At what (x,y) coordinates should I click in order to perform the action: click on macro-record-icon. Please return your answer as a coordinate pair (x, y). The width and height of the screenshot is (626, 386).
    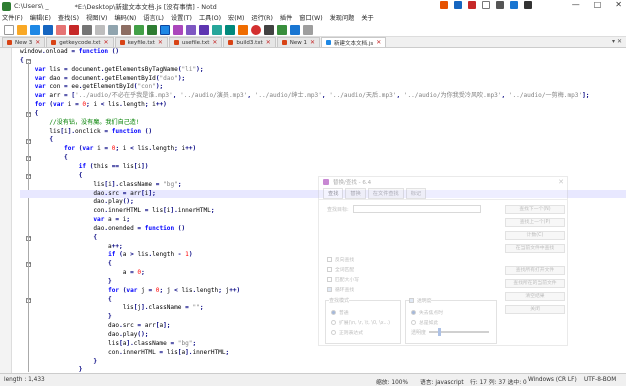
    Looking at the image, I should click on (256, 29).